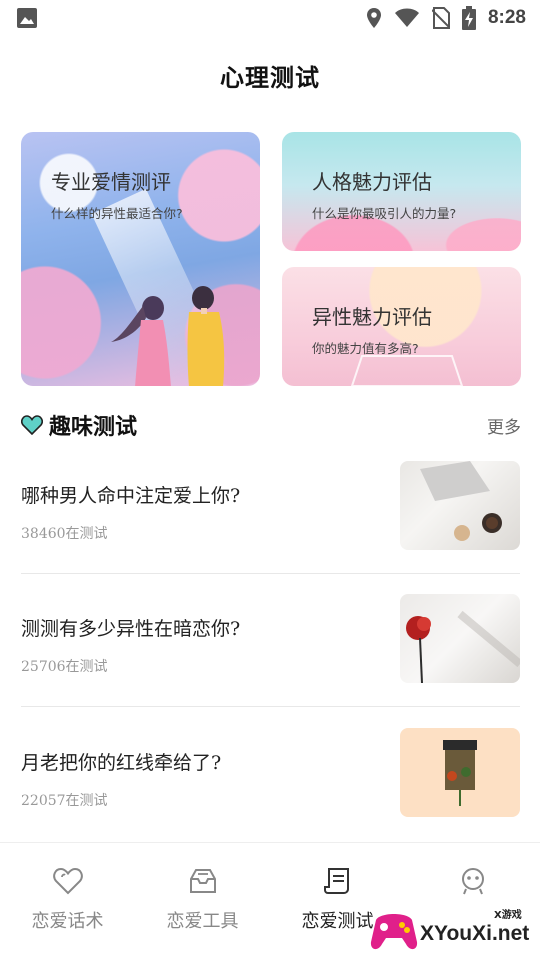  Describe the element at coordinates (508, 915) in the screenshot. I see `watermark-small-text: X游戏` at that location.